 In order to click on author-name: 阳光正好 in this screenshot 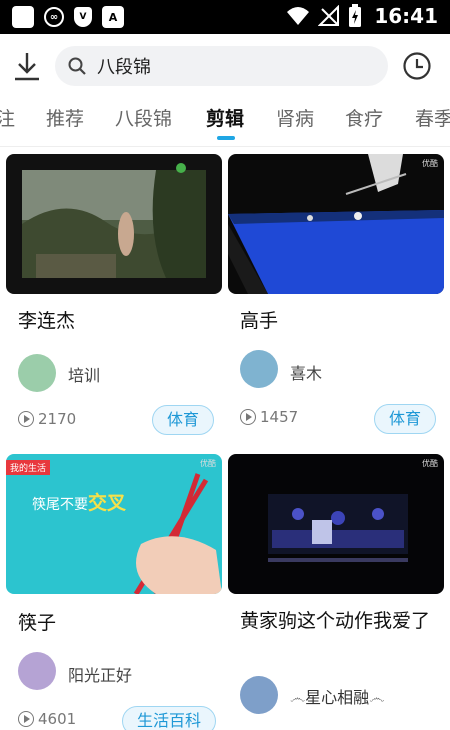, I will do `click(100, 674)`.